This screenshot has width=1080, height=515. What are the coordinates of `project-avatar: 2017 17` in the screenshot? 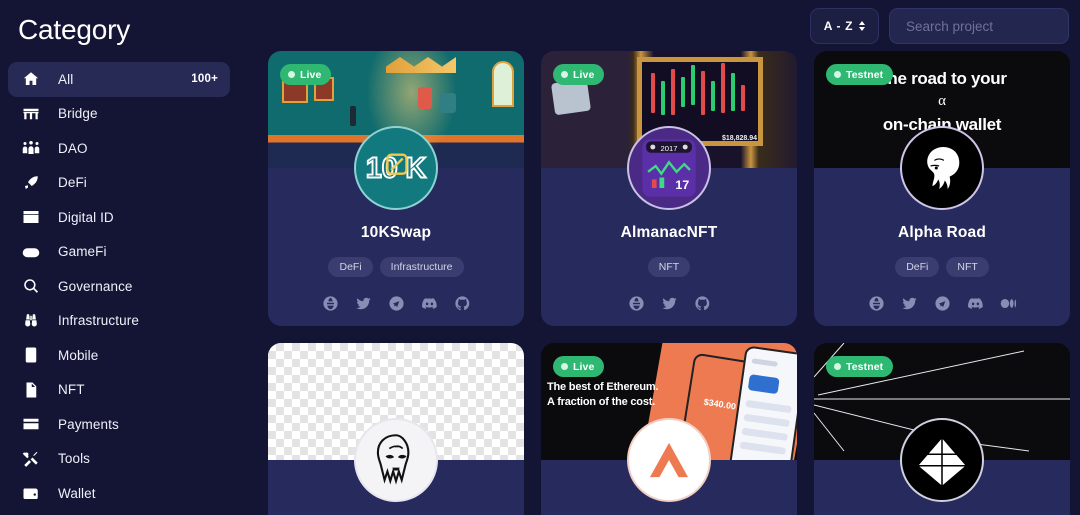 It's located at (669, 168).